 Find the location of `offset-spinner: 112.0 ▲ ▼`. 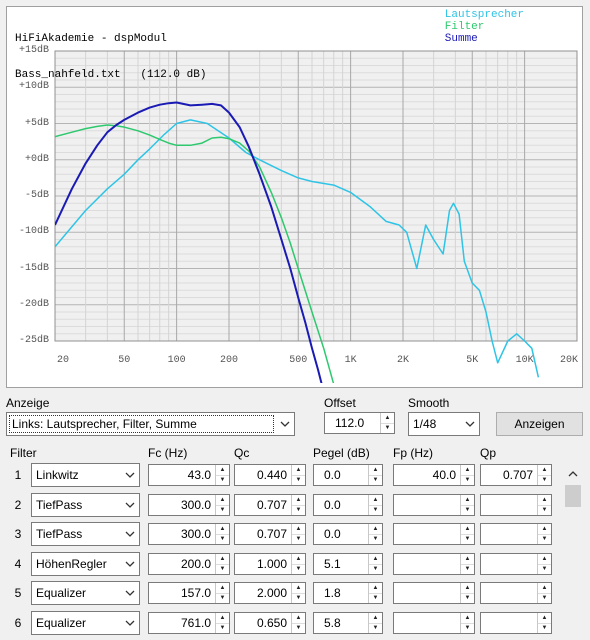

offset-spinner: 112.0 ▲ ▼ is located at coordinates (359, 423).